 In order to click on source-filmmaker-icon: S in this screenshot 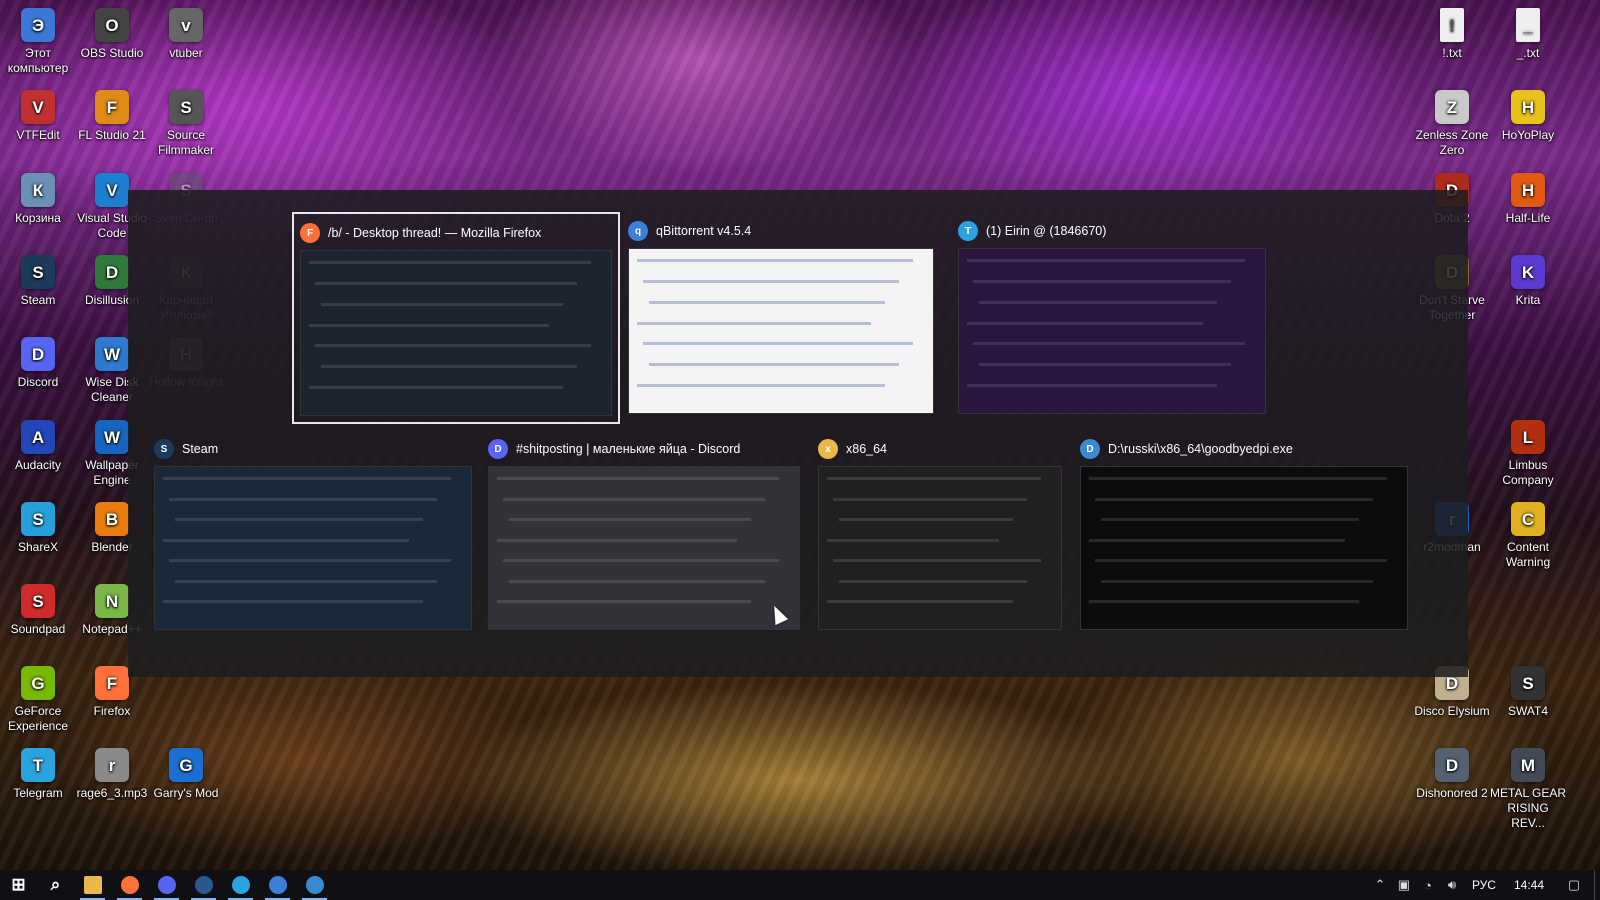, I will do `click(186, 107)`.